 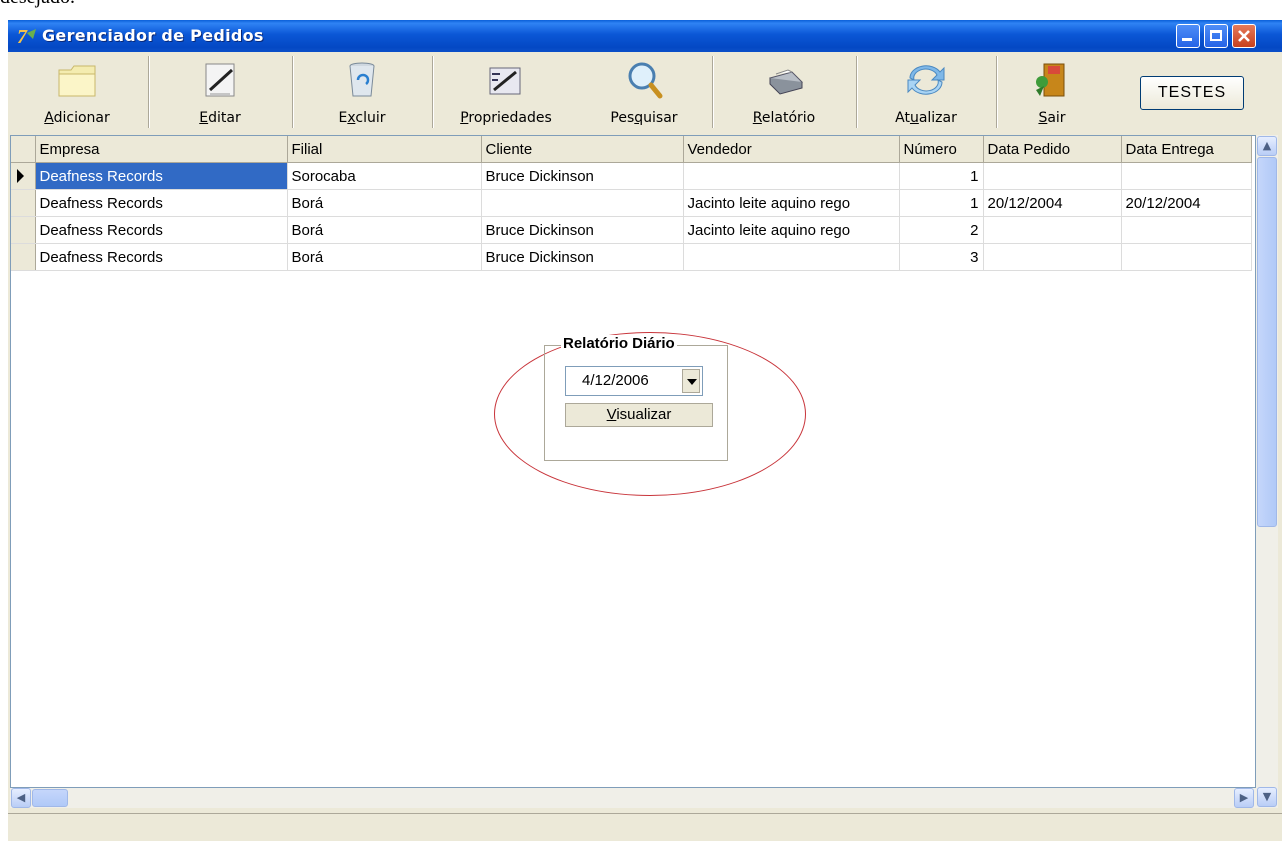 What do you see at coordinates (153, 35) in the screenshot?
I see `window-title: Gerenciador de Pedidos` at bounding box center [153, 35].